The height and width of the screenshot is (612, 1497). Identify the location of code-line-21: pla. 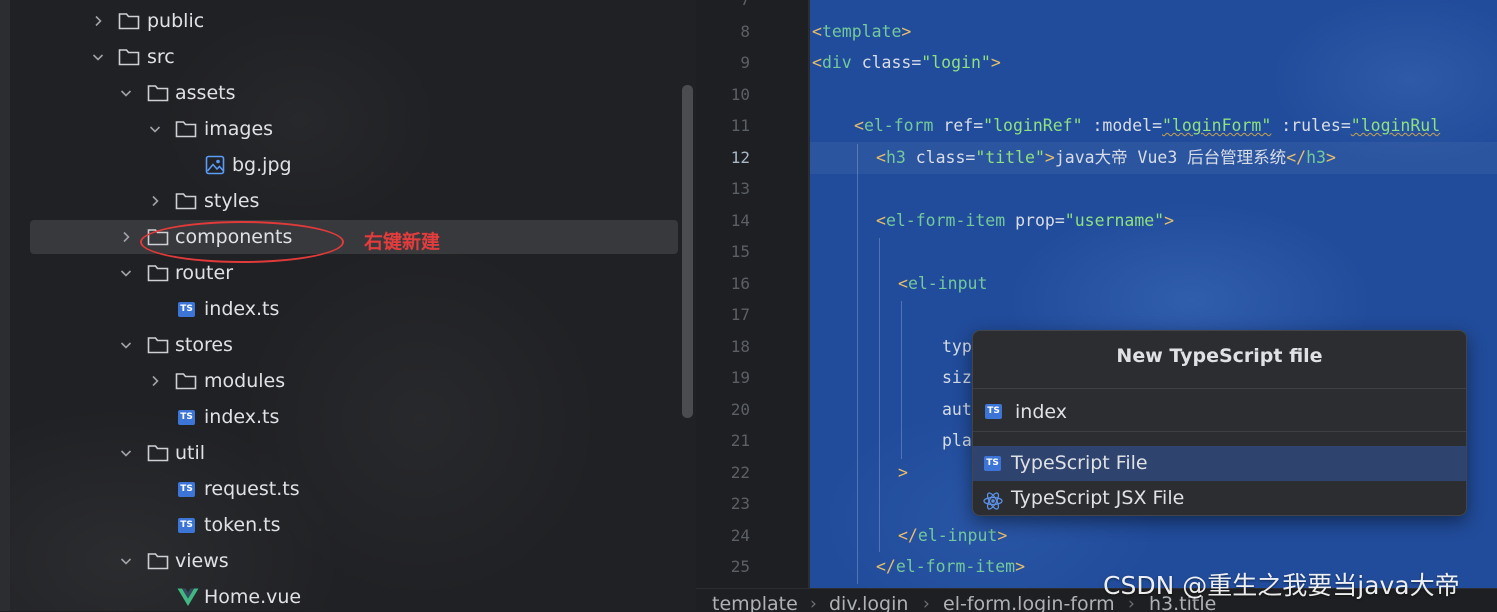
(957, 440).